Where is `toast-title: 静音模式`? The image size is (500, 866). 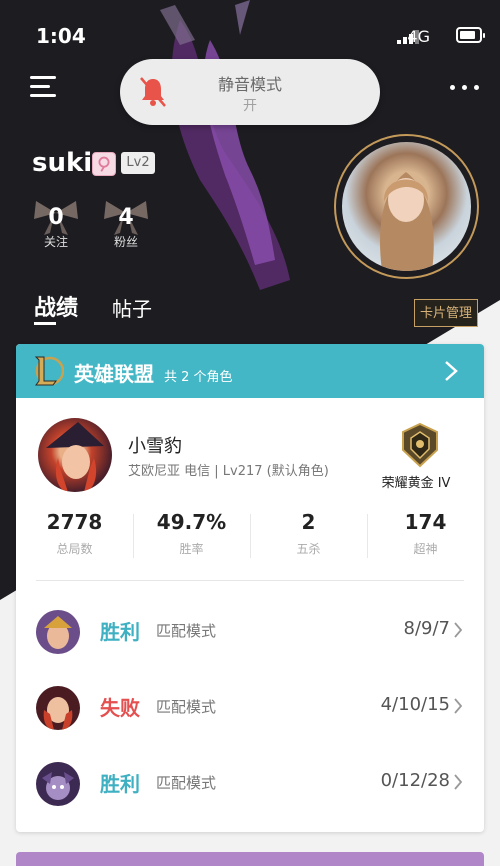 toast-title: 静音模式 is located at coordinates (249, 84).